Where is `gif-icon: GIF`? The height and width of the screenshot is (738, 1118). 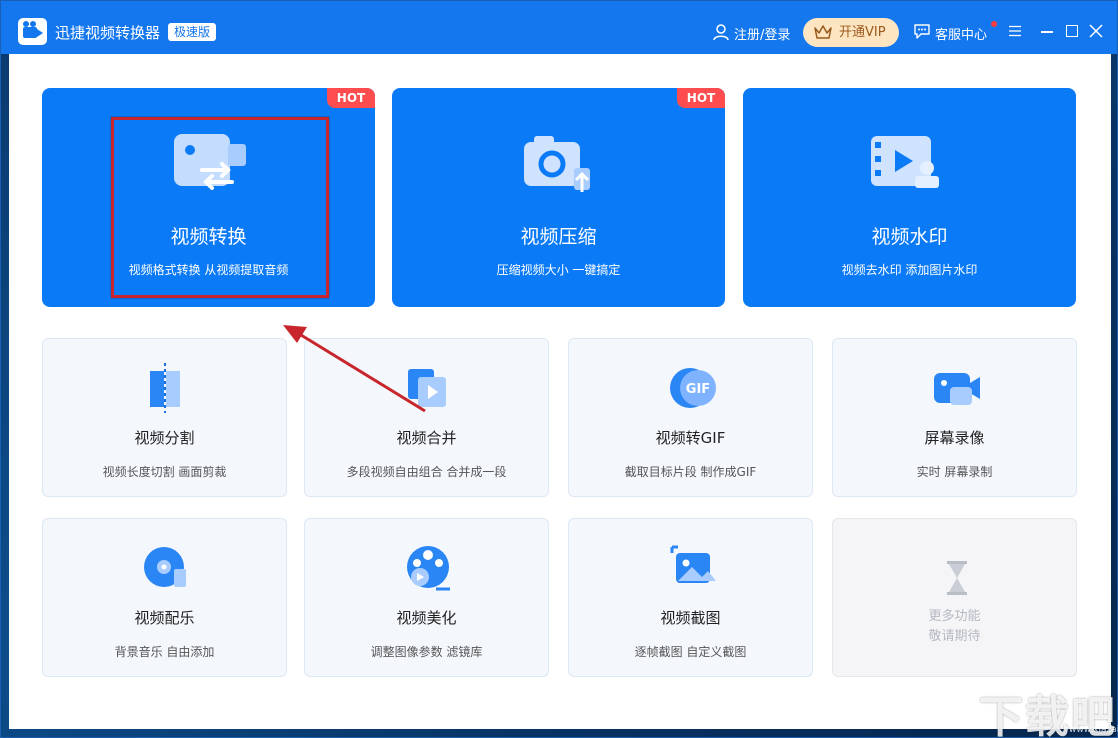
gif-icon: GIF is located at coordinates (693, 388).